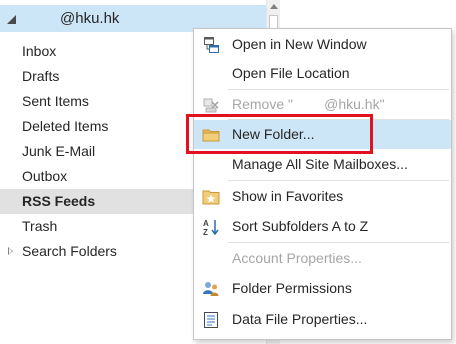 The width and height of the screenshot is (456, 344). What do you see at coordinates (11, 19) in the screenshot?
I see `expand-triangle-icon` at bounding box center [11, 19].